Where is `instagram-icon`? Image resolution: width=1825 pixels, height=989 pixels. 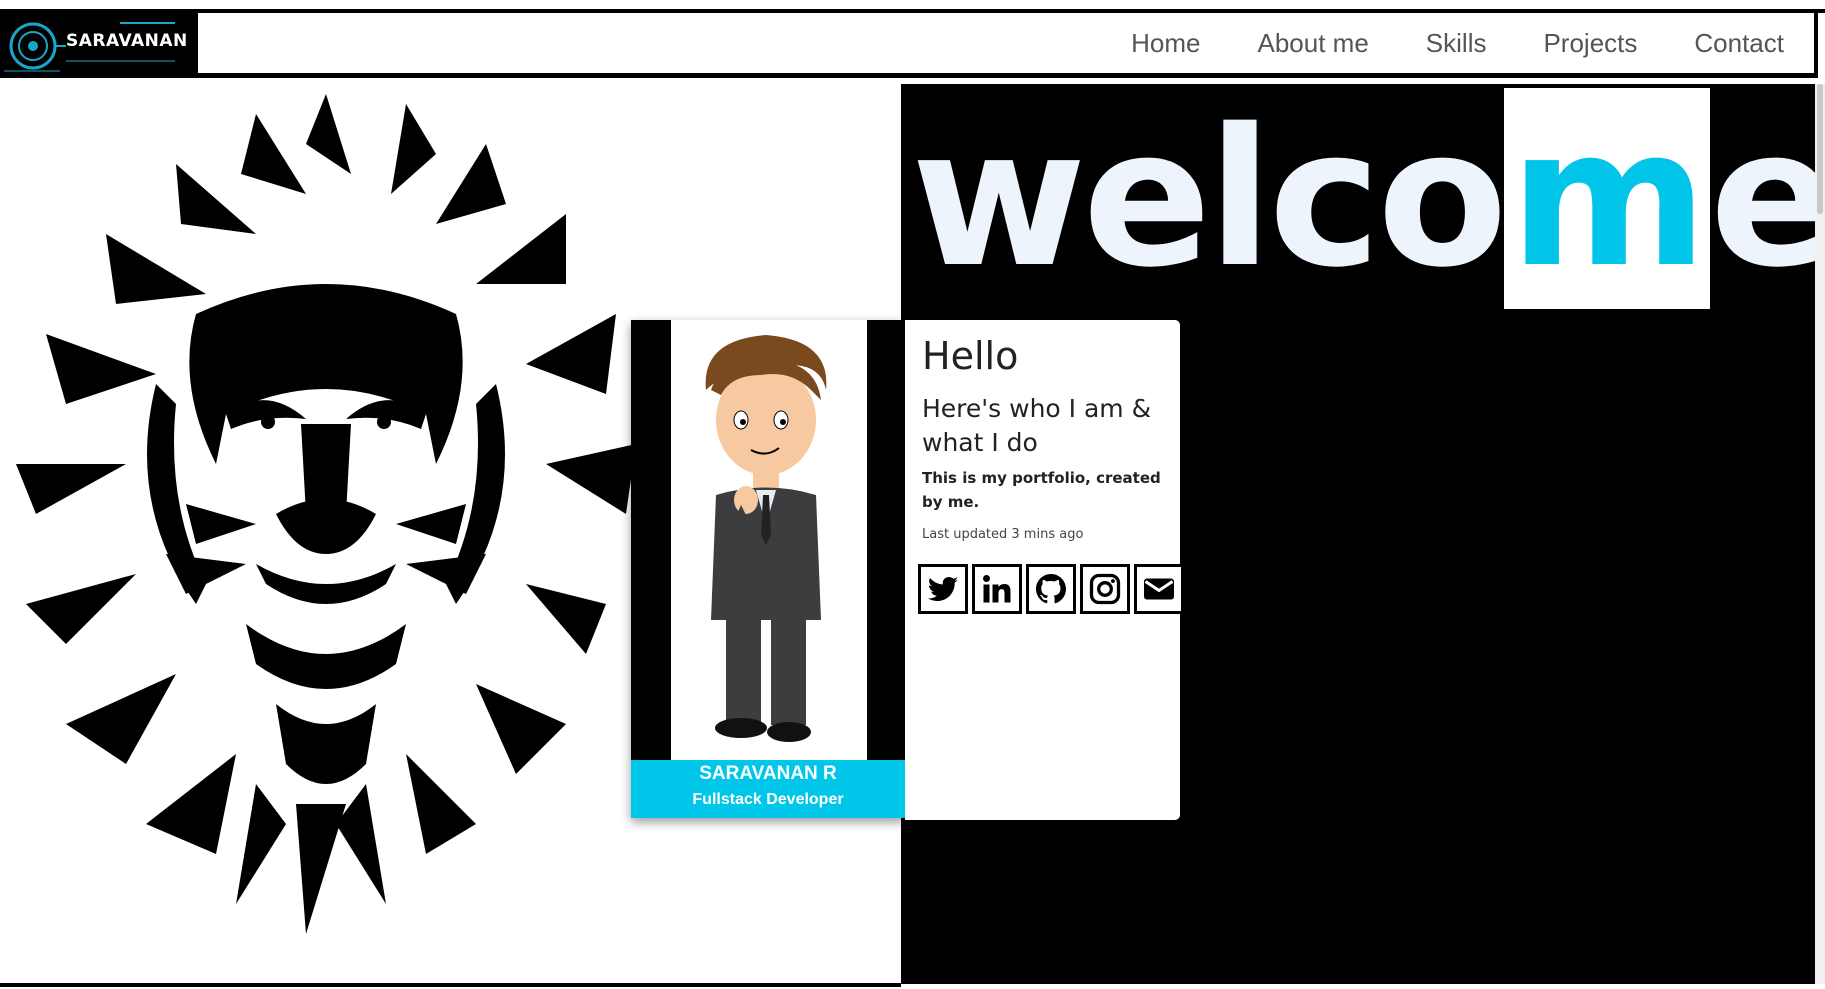 instagram-icon is located at coordinates (1105, 589).